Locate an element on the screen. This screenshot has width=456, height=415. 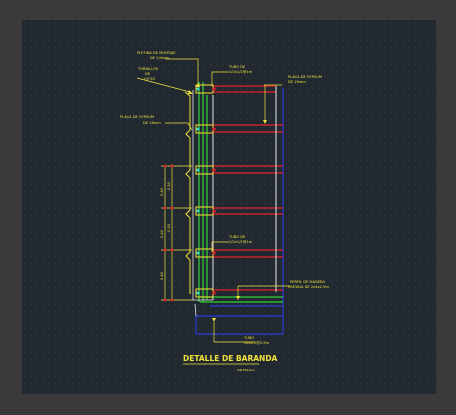
label-placa-left-line1: PLACA DE GYPSUM is located at coordinates (137, 117).